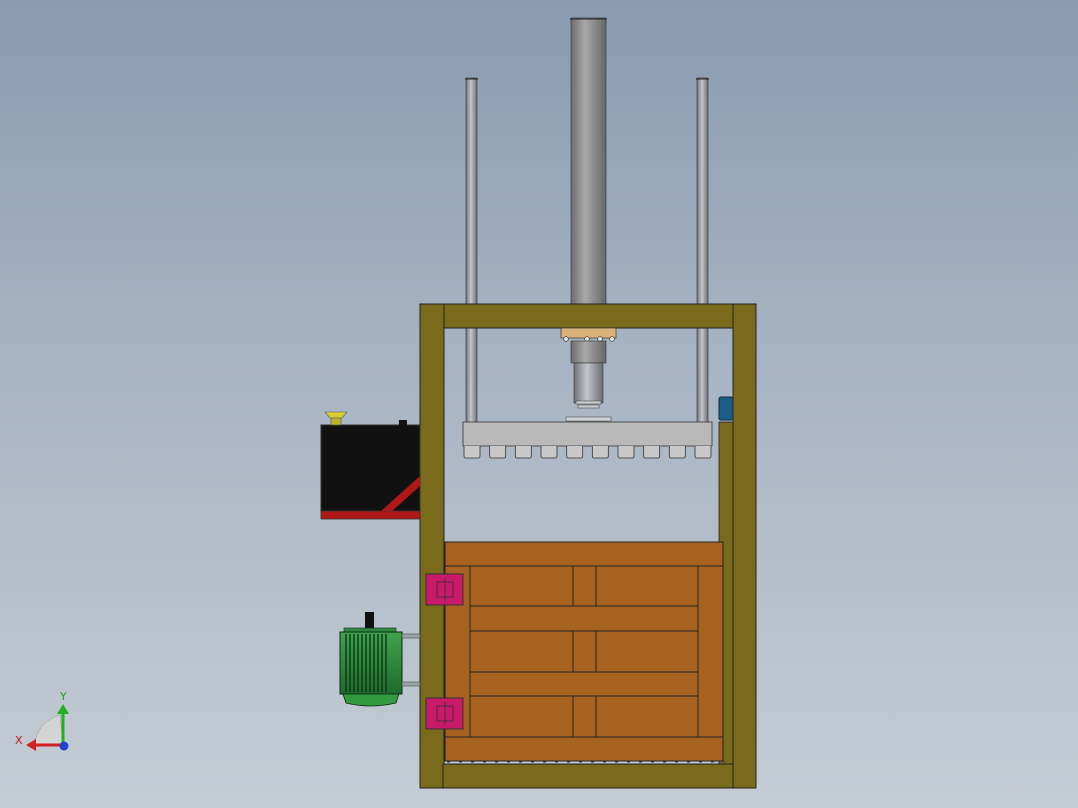  Describe the element at coordinates (588, 775) in the screenshot. I see `base-beam` at that location.